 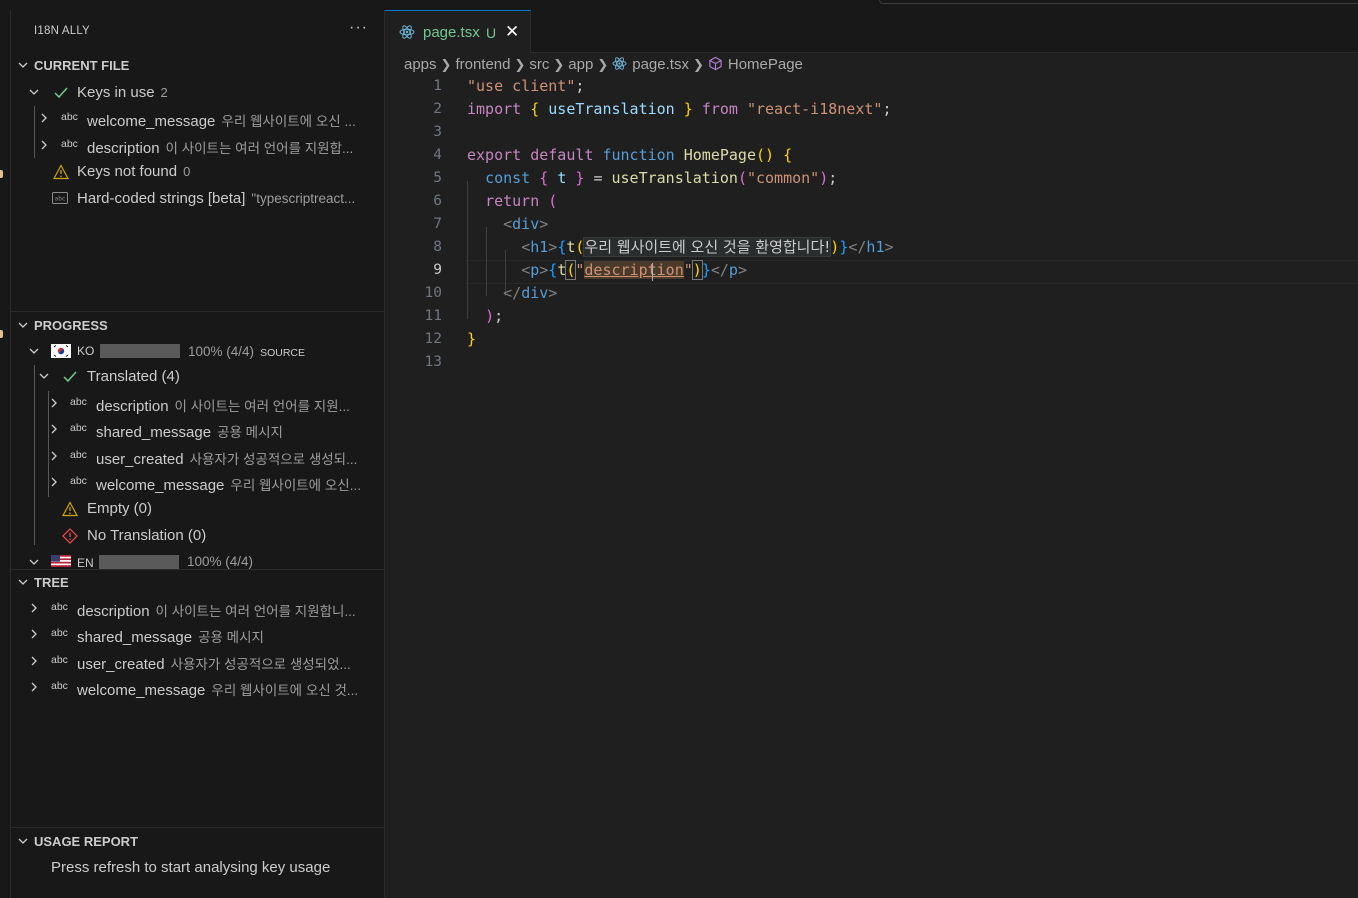 I want to click on string-icon: abc, so click(x=60, y=198).